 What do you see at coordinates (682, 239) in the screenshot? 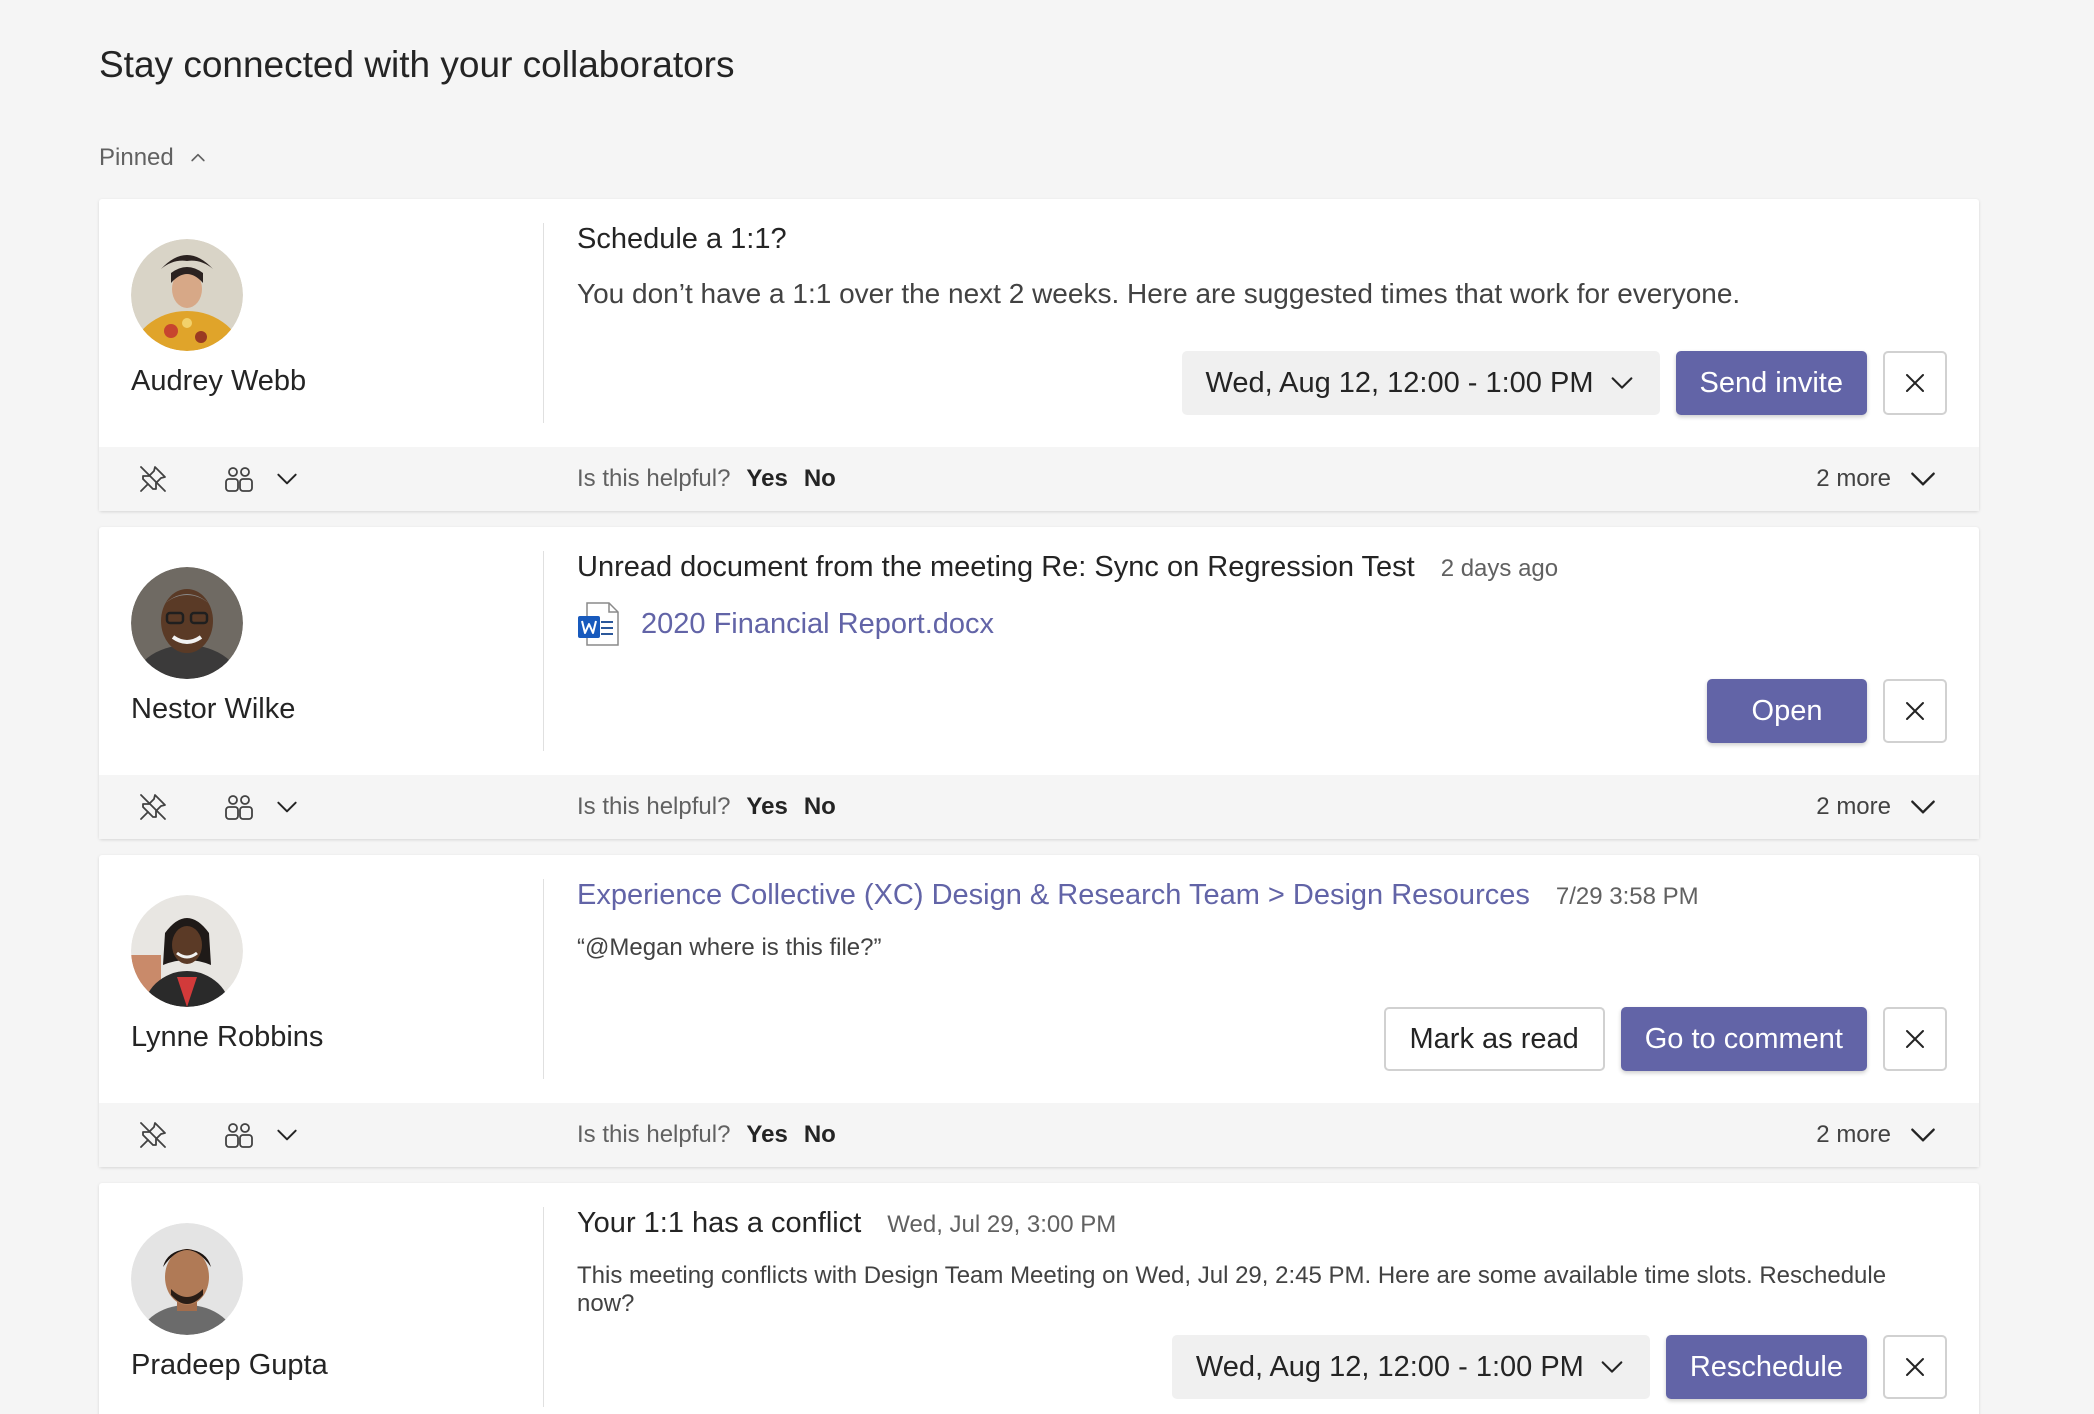
I see `card-title: Schedule a 1:1?` at bounding box center [682, 239].